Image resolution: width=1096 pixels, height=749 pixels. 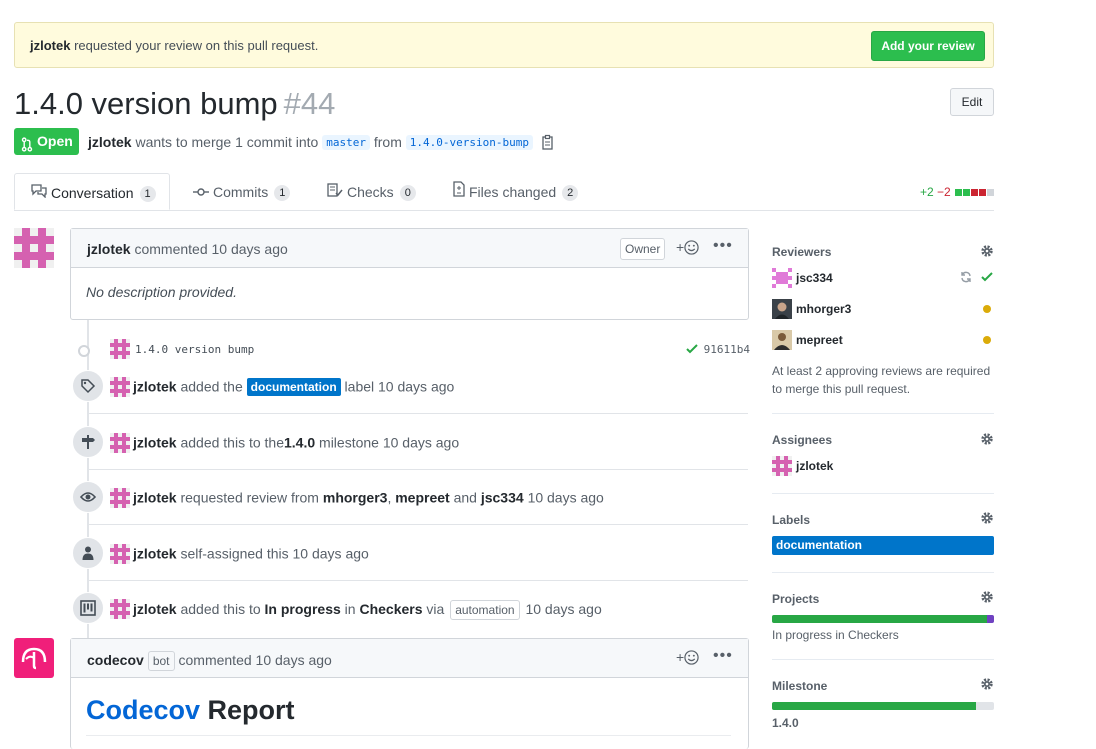 What do you see at coordinates (459, 192) in the screenshot?
I see `file-diff-icon` at bounding box center [459, 192].